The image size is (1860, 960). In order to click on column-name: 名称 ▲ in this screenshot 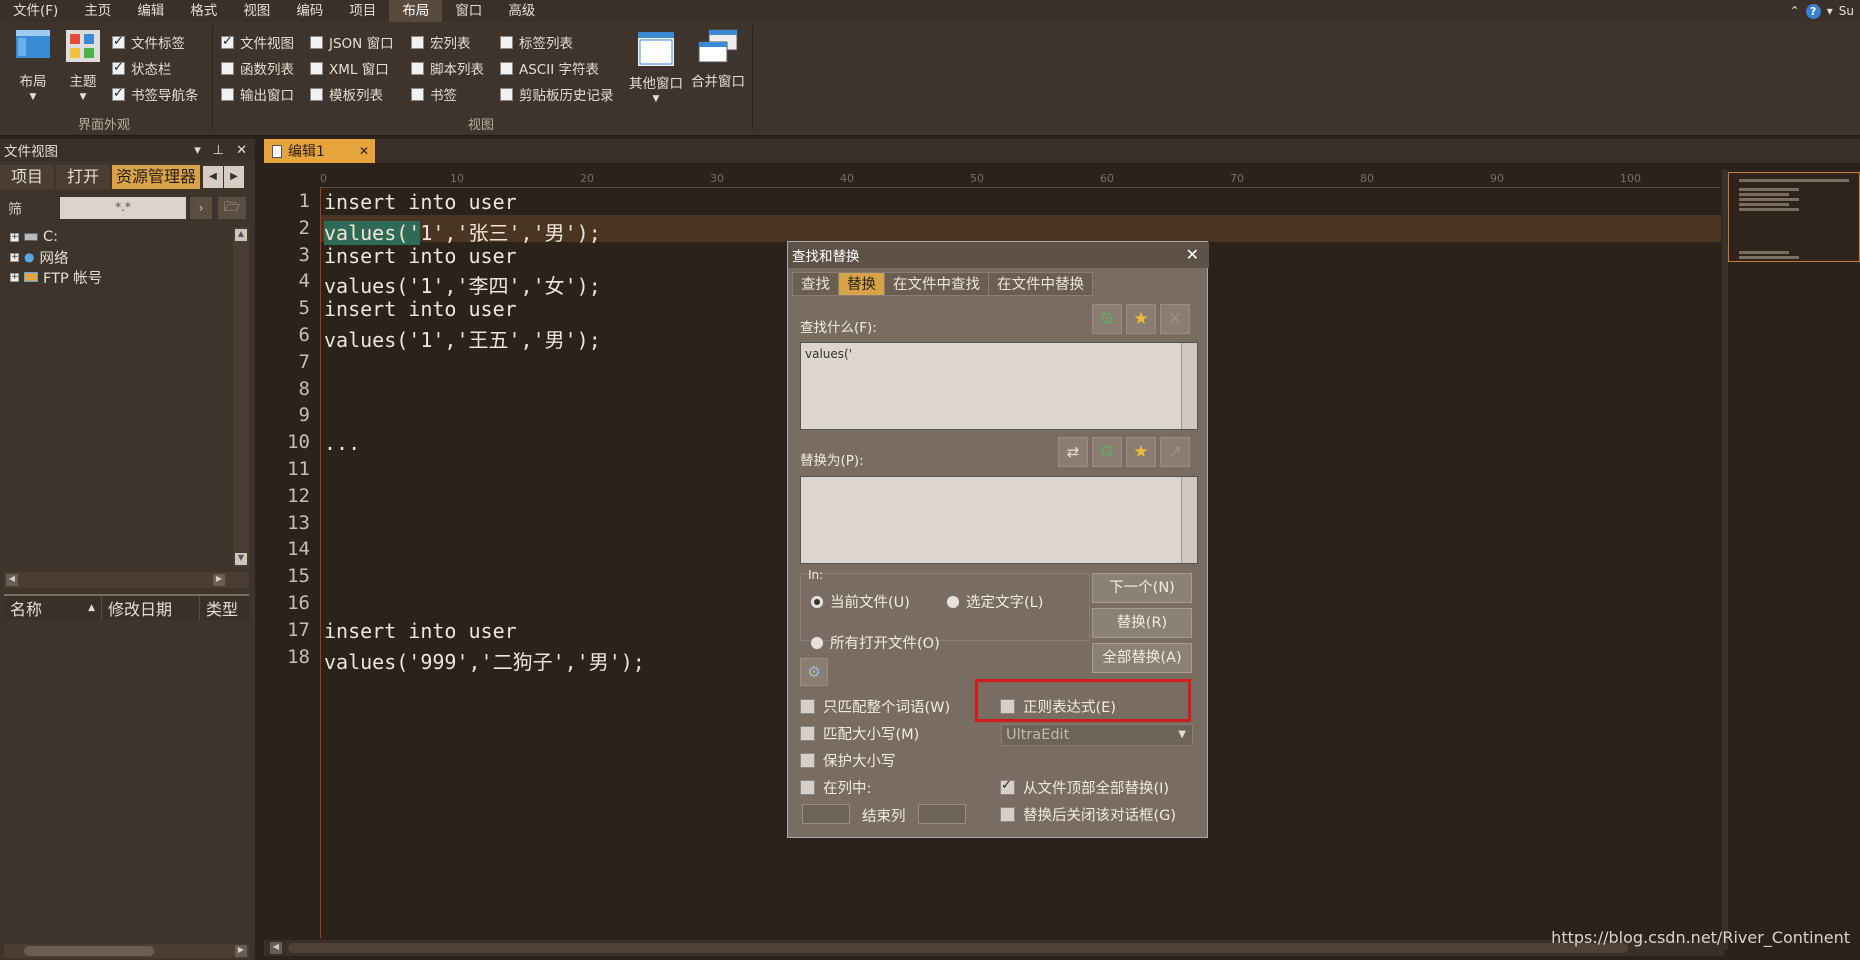, I will do `click(53, 608)`.